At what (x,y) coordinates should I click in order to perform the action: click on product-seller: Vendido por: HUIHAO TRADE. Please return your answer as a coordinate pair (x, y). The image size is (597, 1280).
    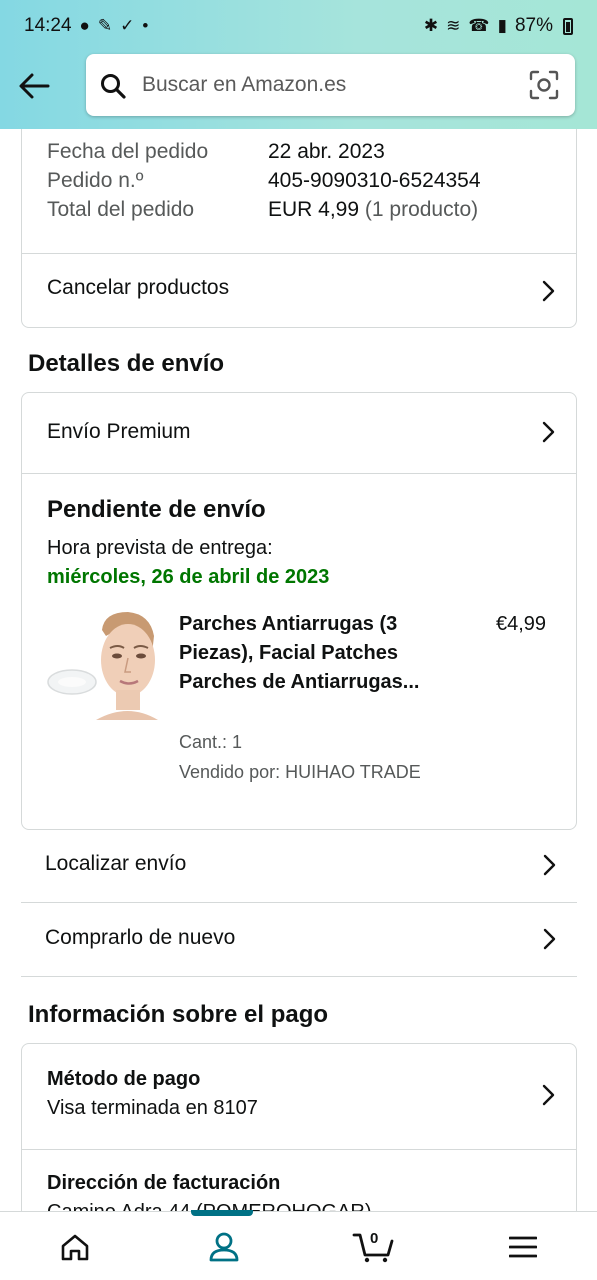
    Looking at the image, I should click on (300, 772).